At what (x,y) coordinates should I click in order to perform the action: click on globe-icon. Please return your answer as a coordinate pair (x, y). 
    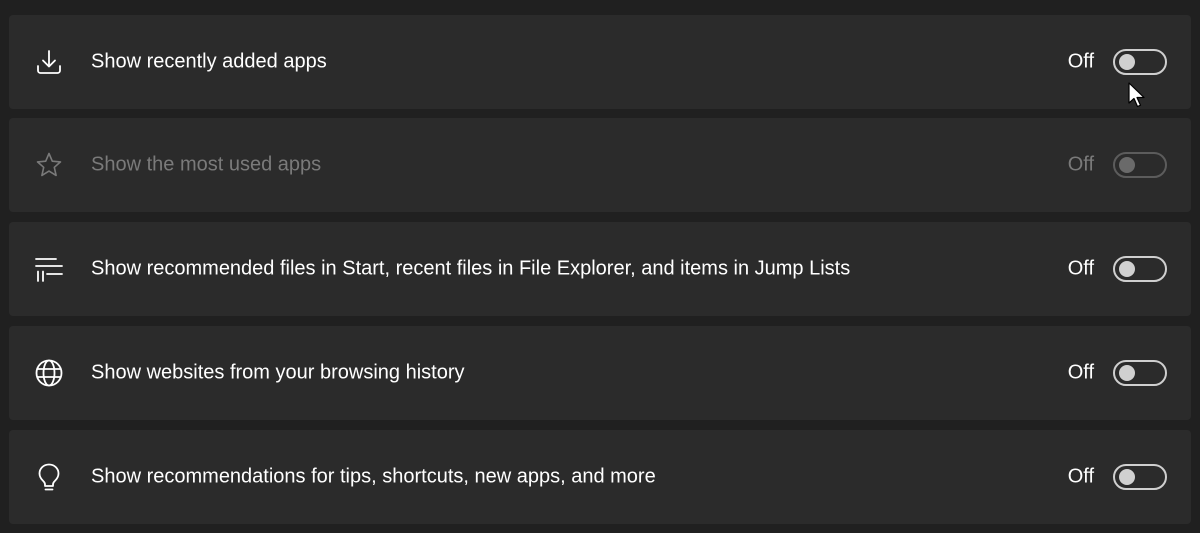
    Looking at the image, I should click on (49, 373).